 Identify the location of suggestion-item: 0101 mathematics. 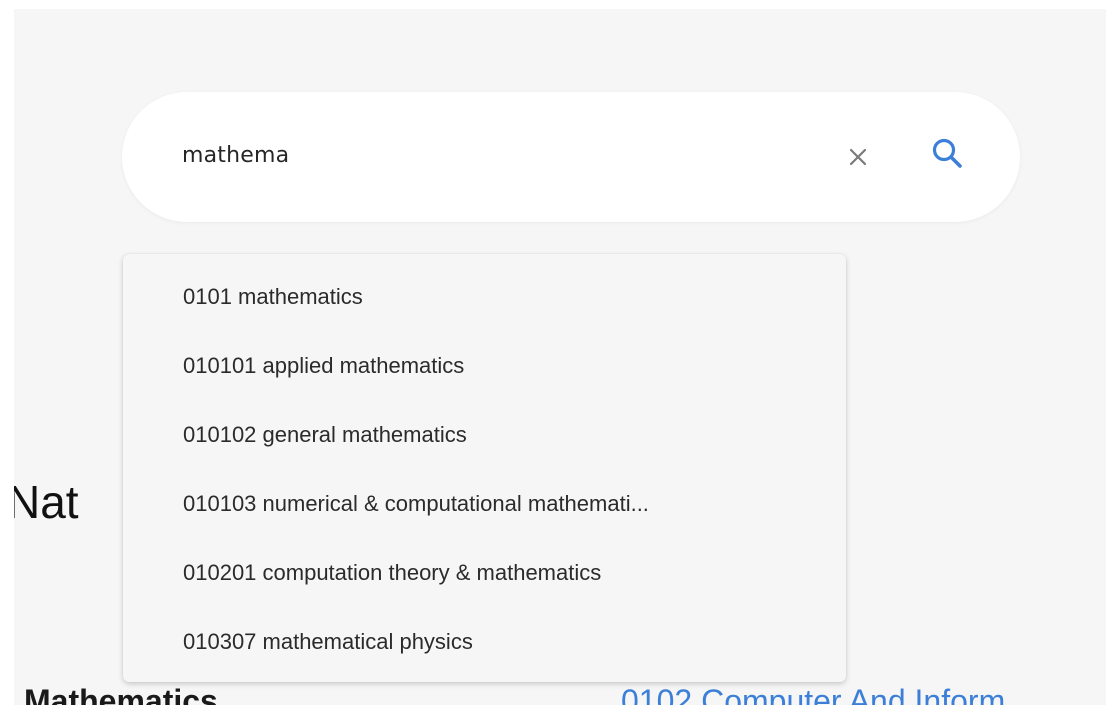
(503, 297).